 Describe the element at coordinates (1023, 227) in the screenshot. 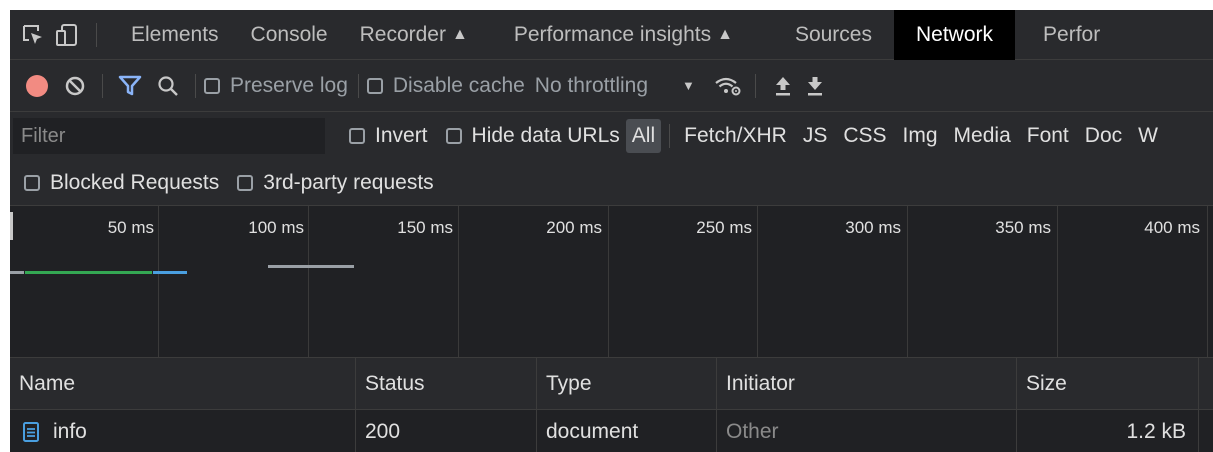

I see `timeline-tick-label: 350 ms` at that location.